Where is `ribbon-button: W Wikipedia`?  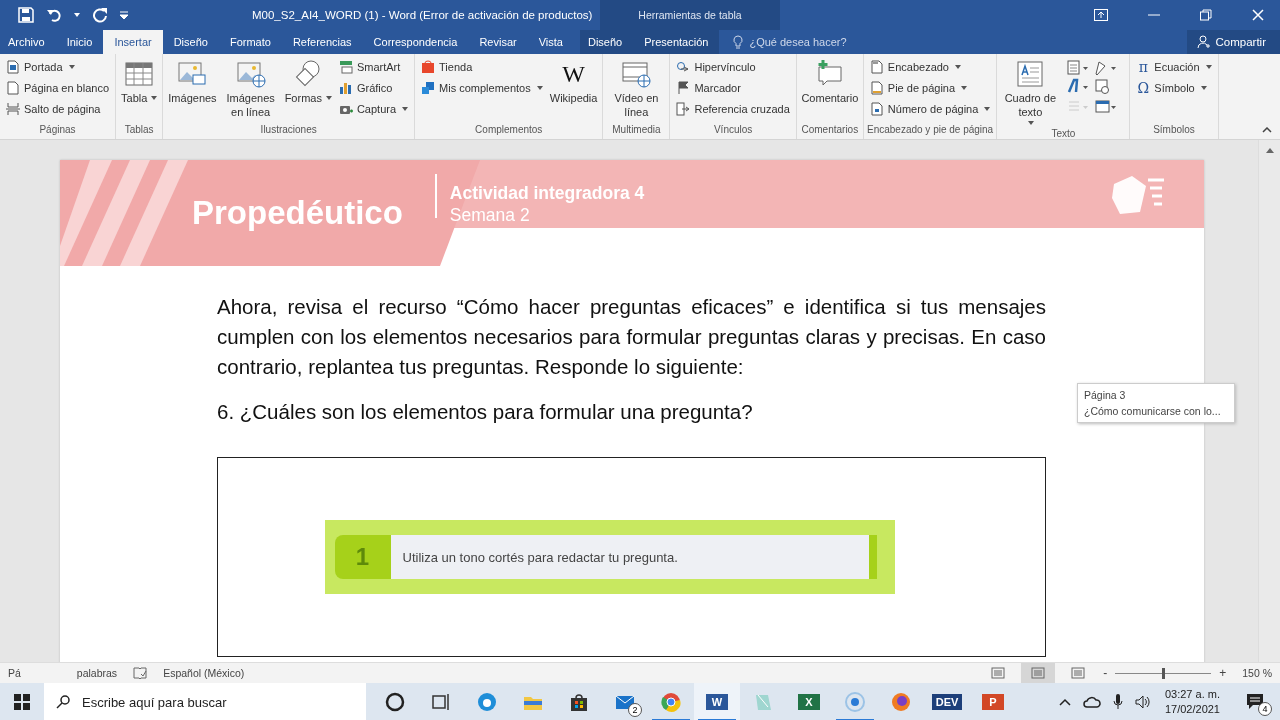 ribbon-button: W Wikipedia is located at coordinates (573, 90).